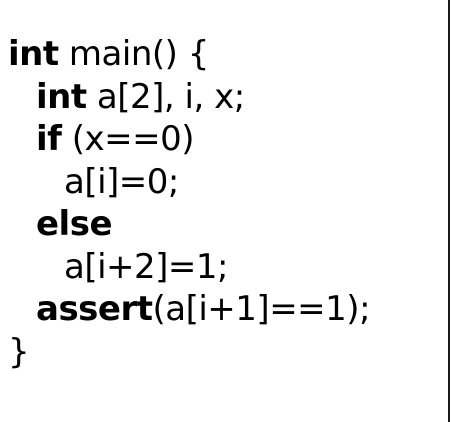 This screenshot has height=422, width=452. I want to click on keyword: if, so click(49, 139).